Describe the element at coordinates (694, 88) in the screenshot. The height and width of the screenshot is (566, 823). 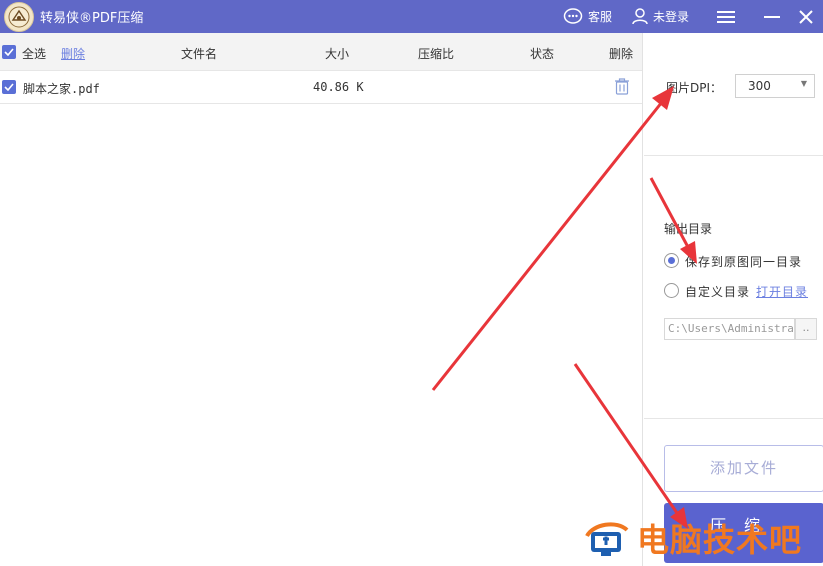
I see `dpi-label: 图片DPI：` at that location.